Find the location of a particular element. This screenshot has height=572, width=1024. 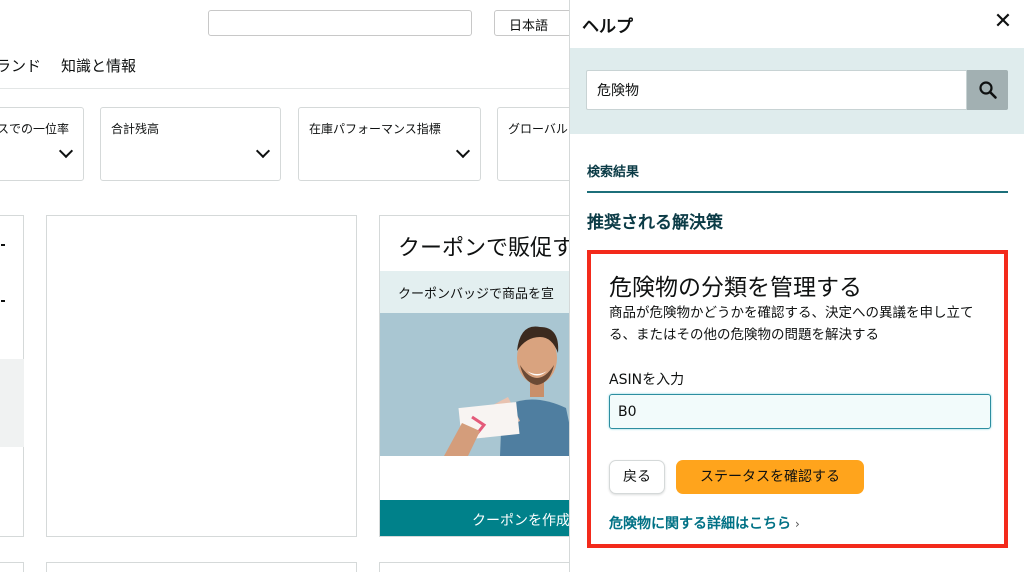

check-status-button: ステータスを確認する is located at coordinates (770, 477).